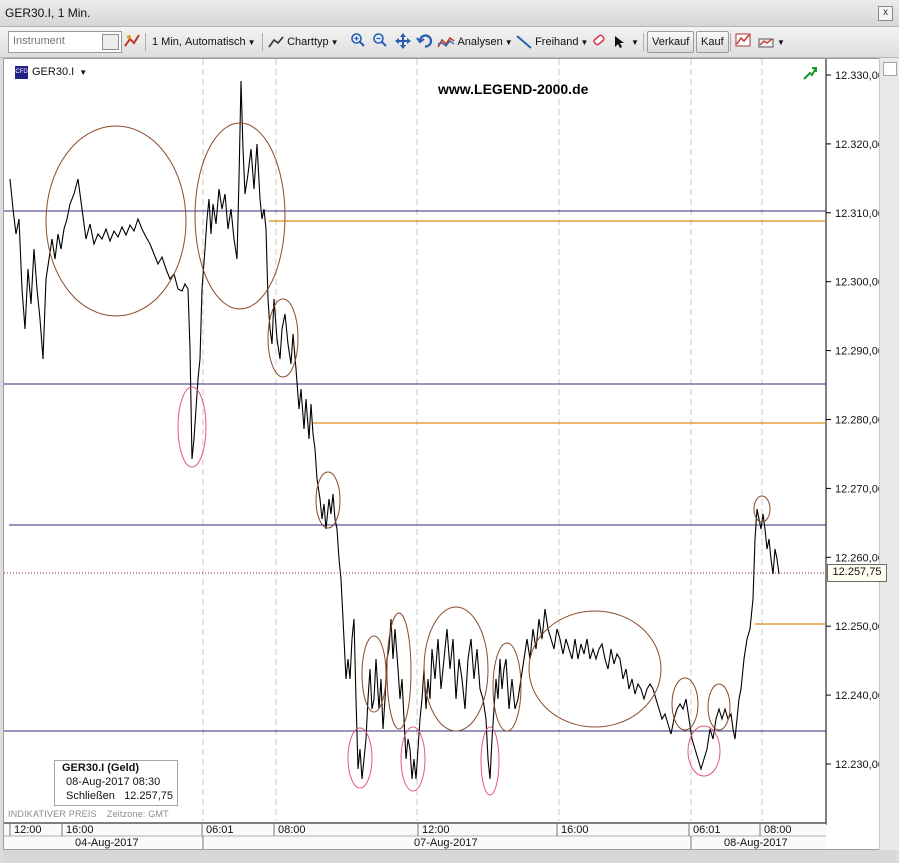 The image size is (899, 863). Describe the element at coordinates (859, 421) in the screenshot. I see `price-tick-label: 12.280,00` at that location.